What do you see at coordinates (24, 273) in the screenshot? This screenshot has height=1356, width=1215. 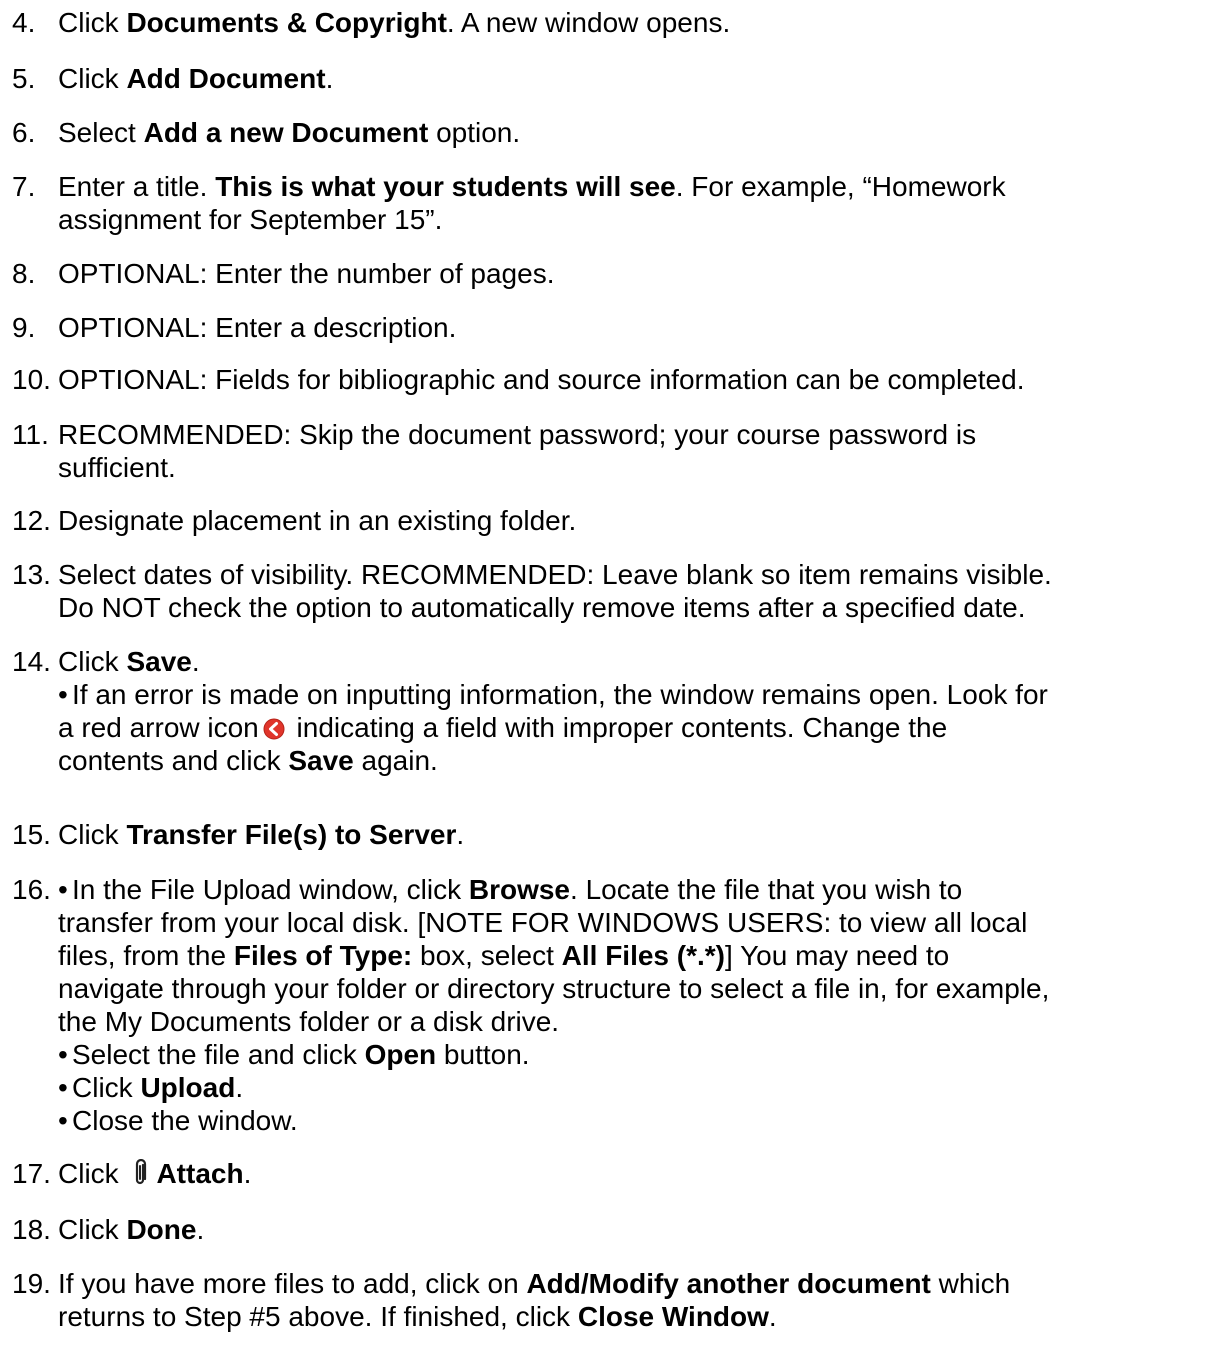 I see `step-number: 8.` at bounding box center [24, 273].